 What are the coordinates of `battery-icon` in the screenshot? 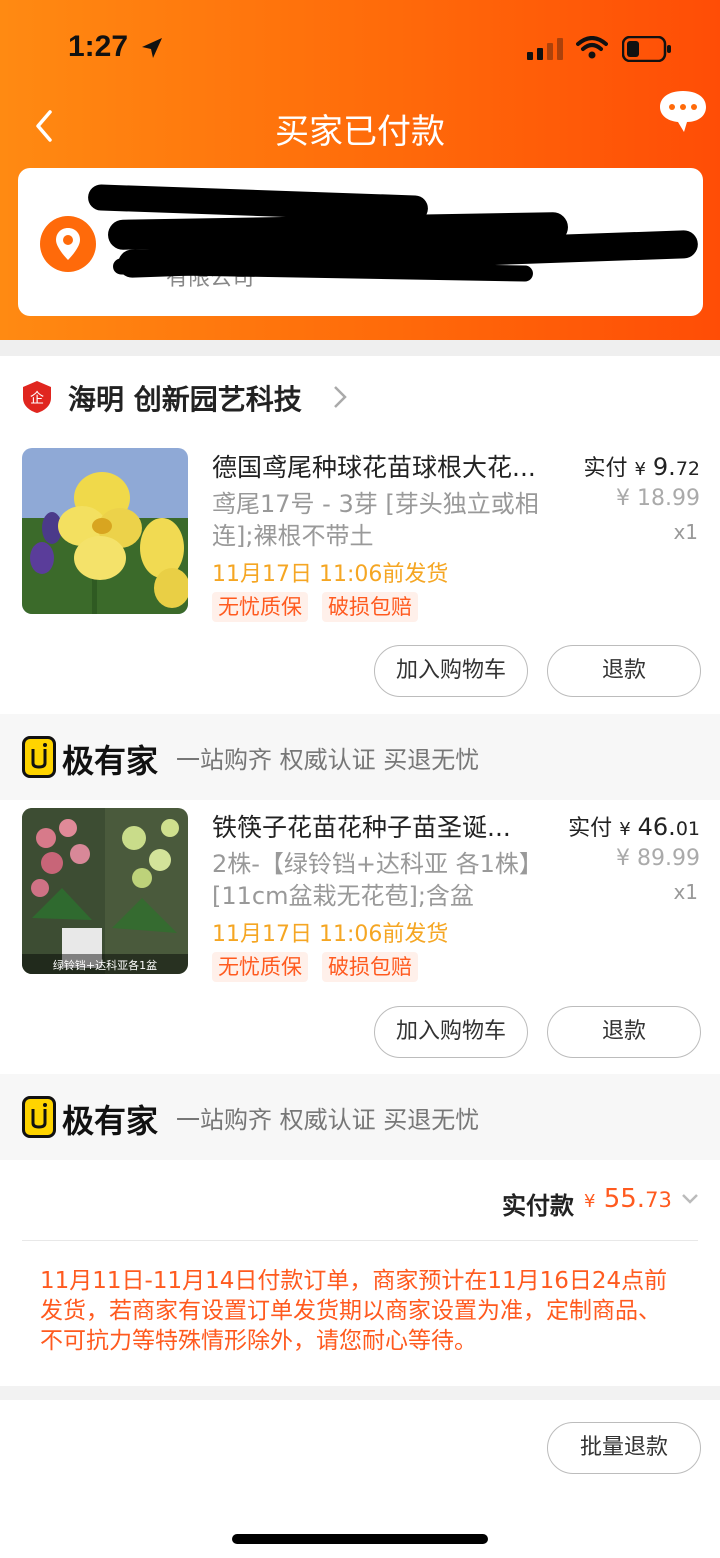 It's located at (646, 49).